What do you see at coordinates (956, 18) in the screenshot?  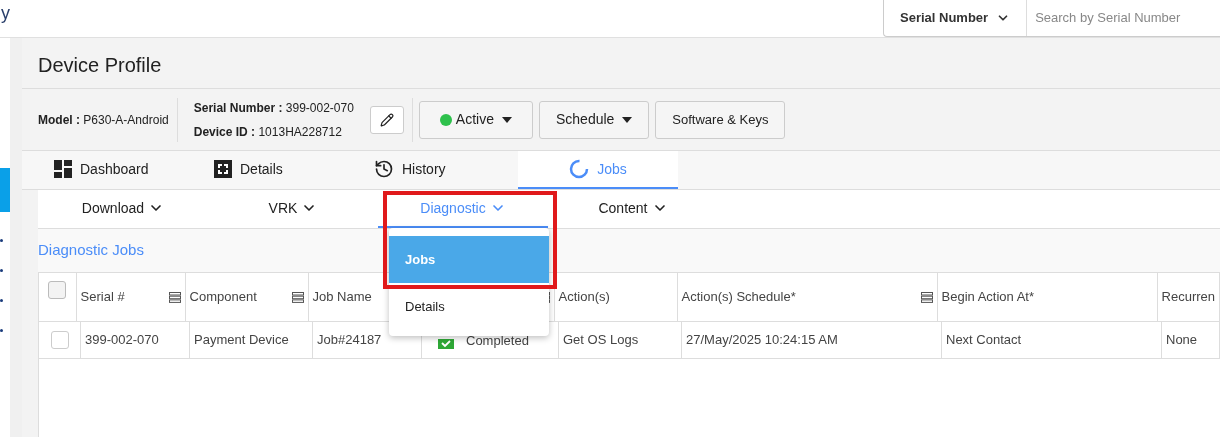 I see `search-type-select: Serial Number` at bounding box center [956, 18].